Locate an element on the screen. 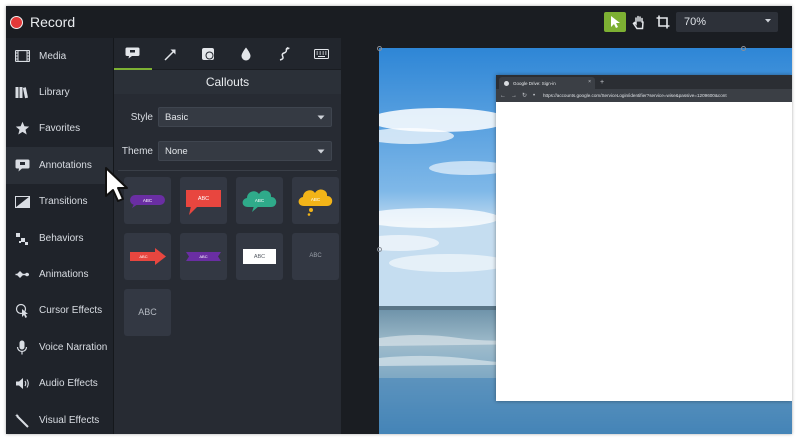 The width and height of the screenshot is (800, 440). theme-value: None is located at coordinates (176, 151).